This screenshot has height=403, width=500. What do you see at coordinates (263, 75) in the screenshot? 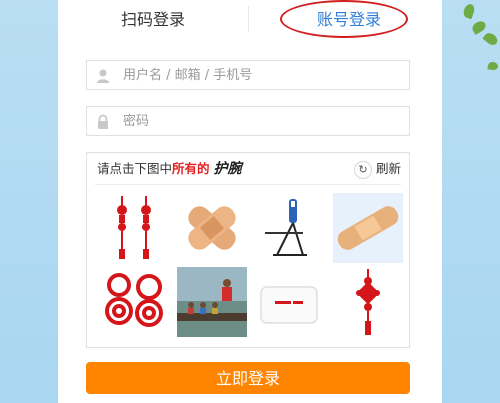
I see `username-input` at bounding box center [263, 75].